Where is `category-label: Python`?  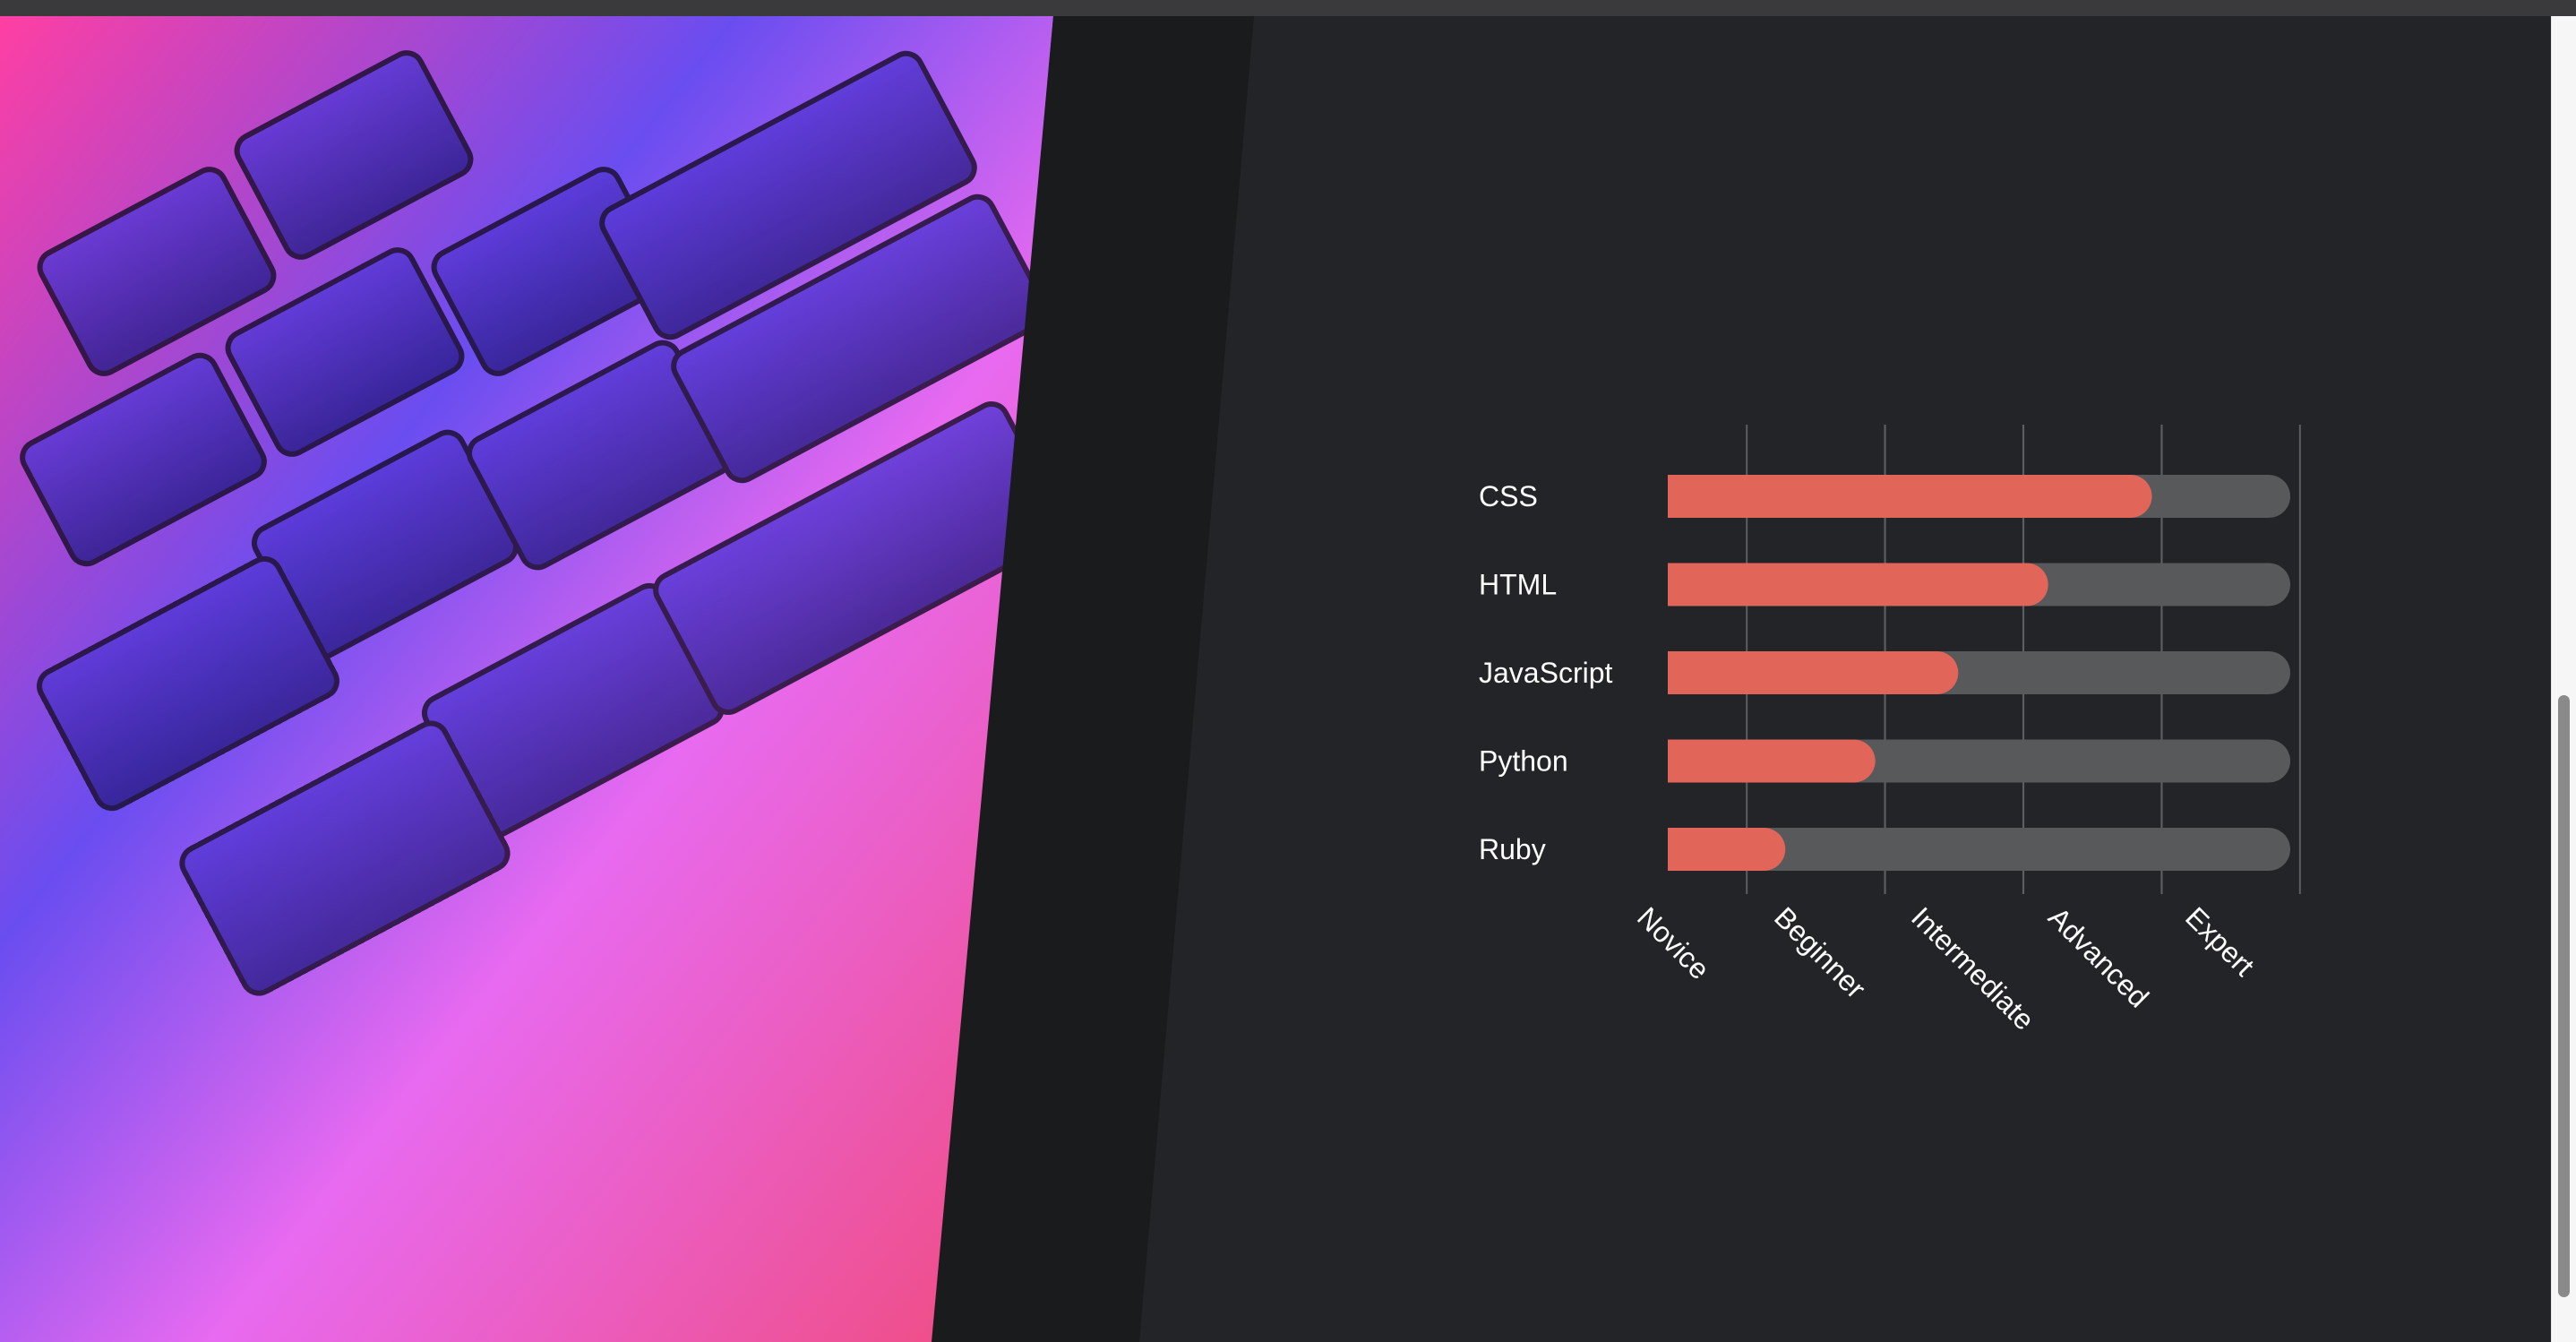 category-label: Python is located at coordinates (1523, 761).